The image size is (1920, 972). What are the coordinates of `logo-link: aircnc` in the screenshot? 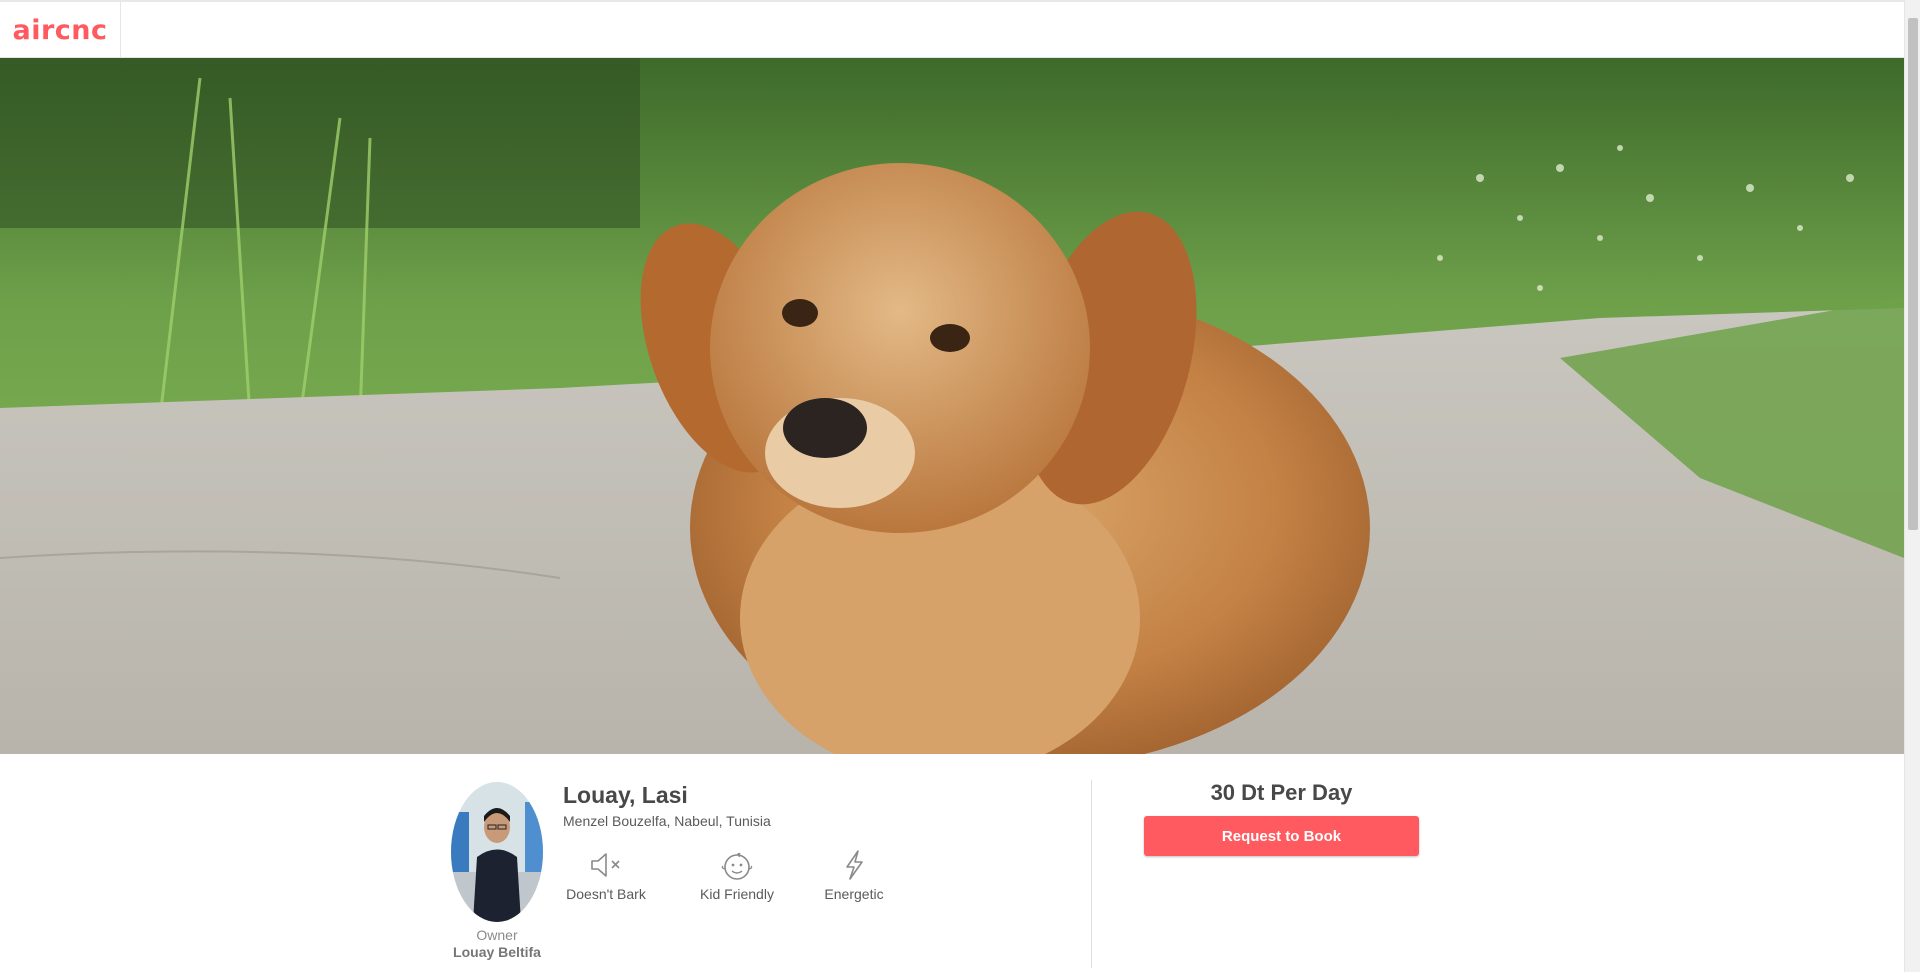 It's located at (60, 30).